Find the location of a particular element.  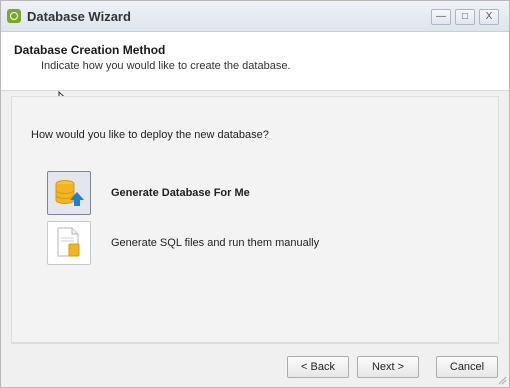

footer-divider is located at coordinates (255, 343).